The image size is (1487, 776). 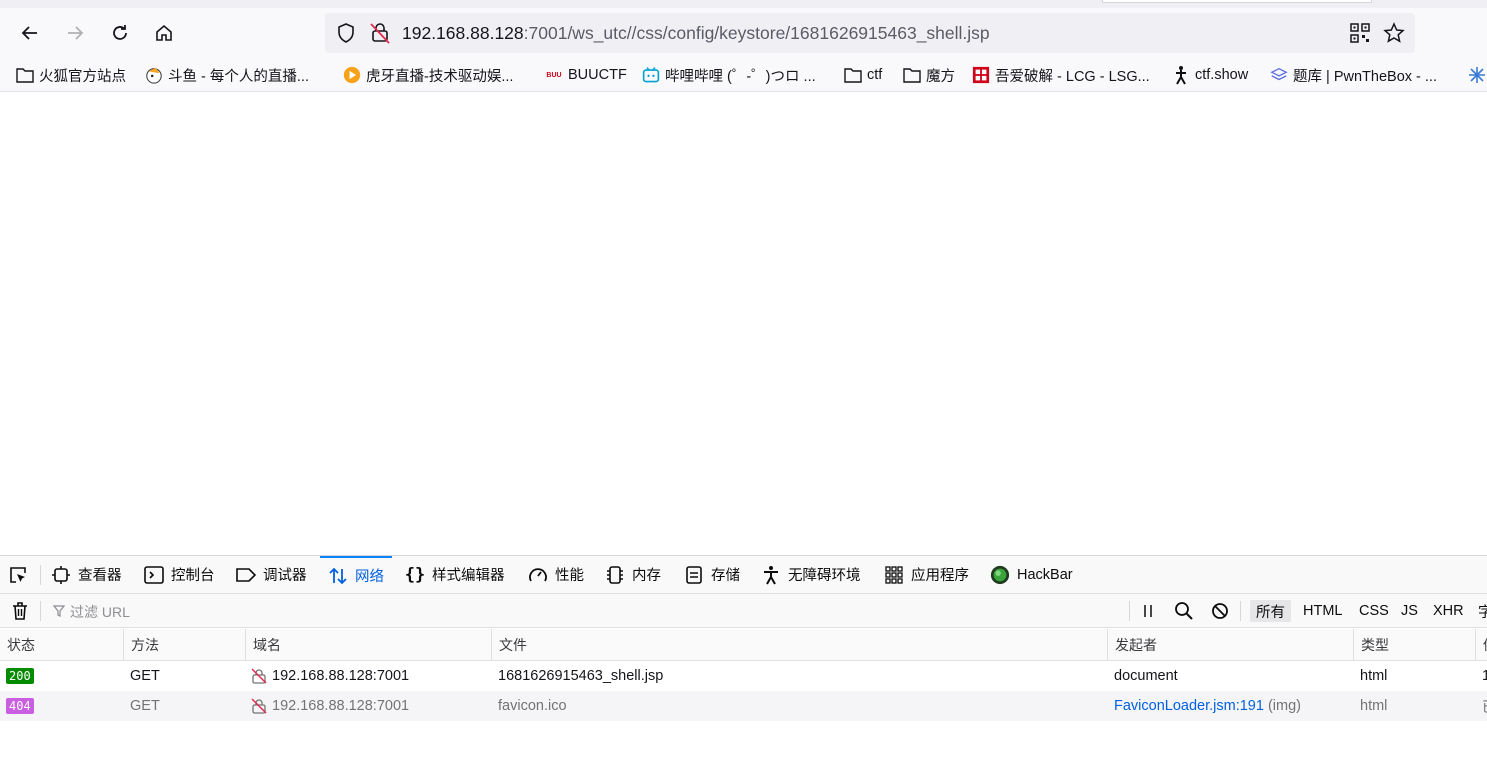 What do you see at coordinates (725, 576) in the screenshot?
I see `tab-label: 存储` at bounding box center [725, 576].